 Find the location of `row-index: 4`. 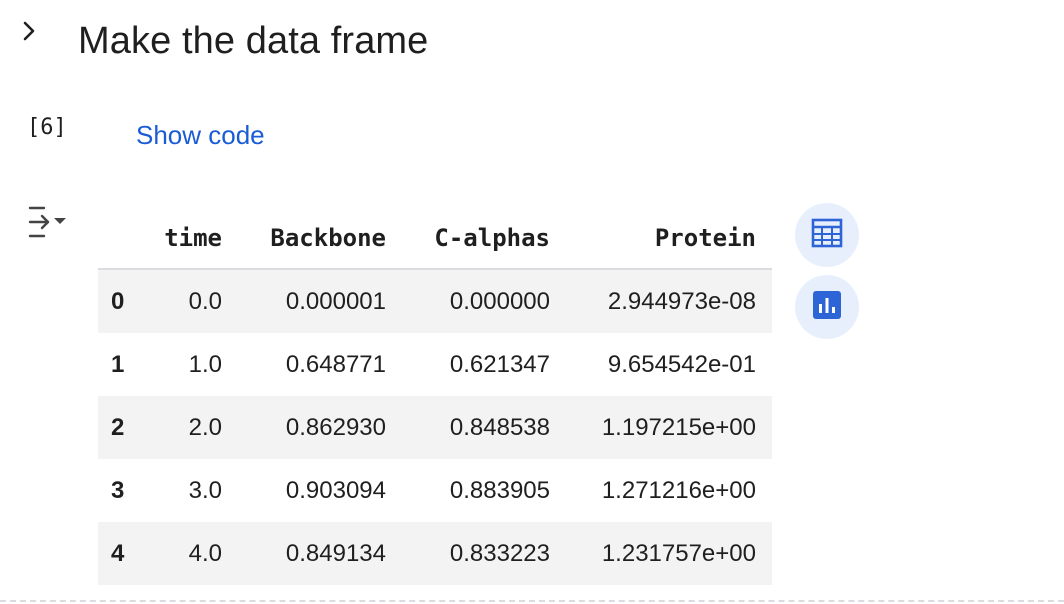

row-index: 4 is located at coordinates (118, 553).